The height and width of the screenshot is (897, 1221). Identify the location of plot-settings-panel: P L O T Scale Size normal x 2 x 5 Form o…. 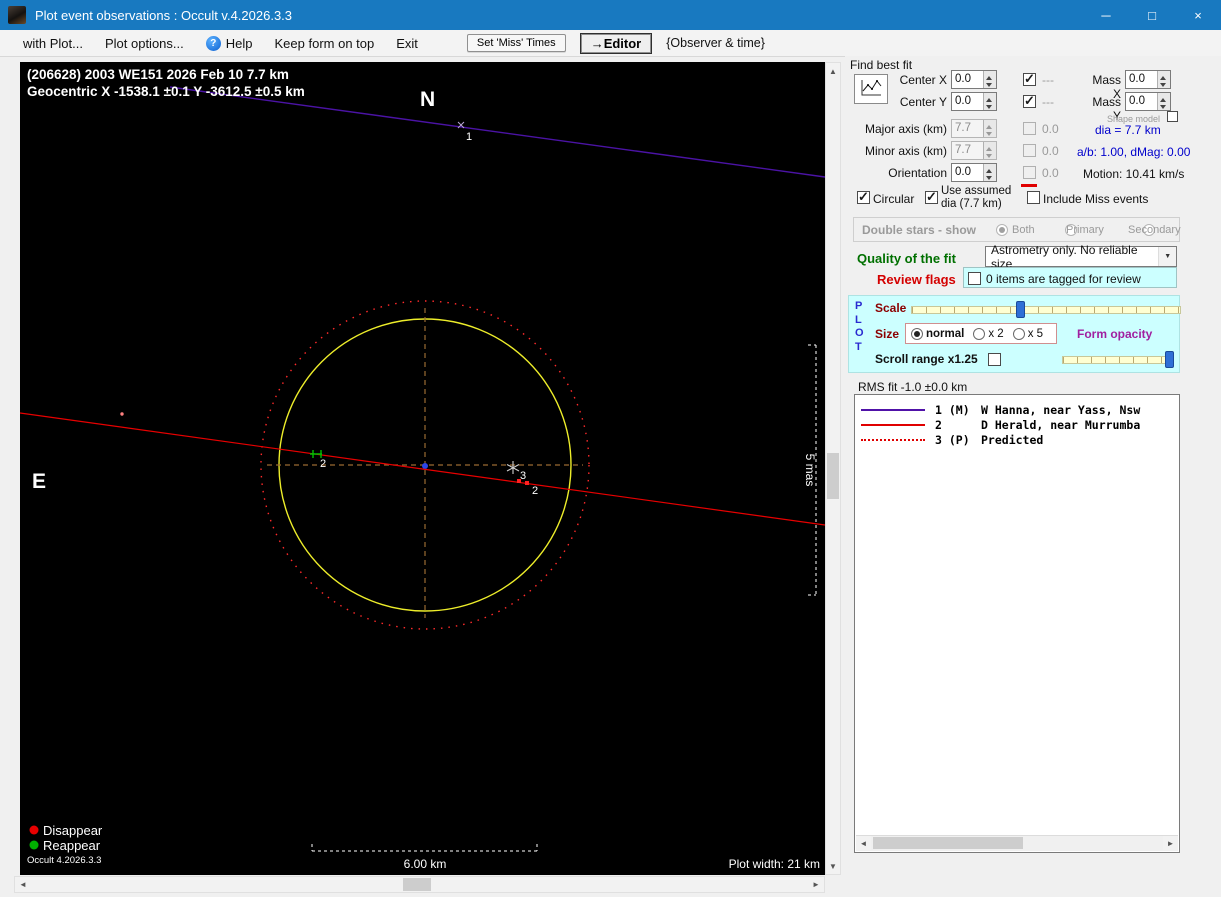
(1014, 334).